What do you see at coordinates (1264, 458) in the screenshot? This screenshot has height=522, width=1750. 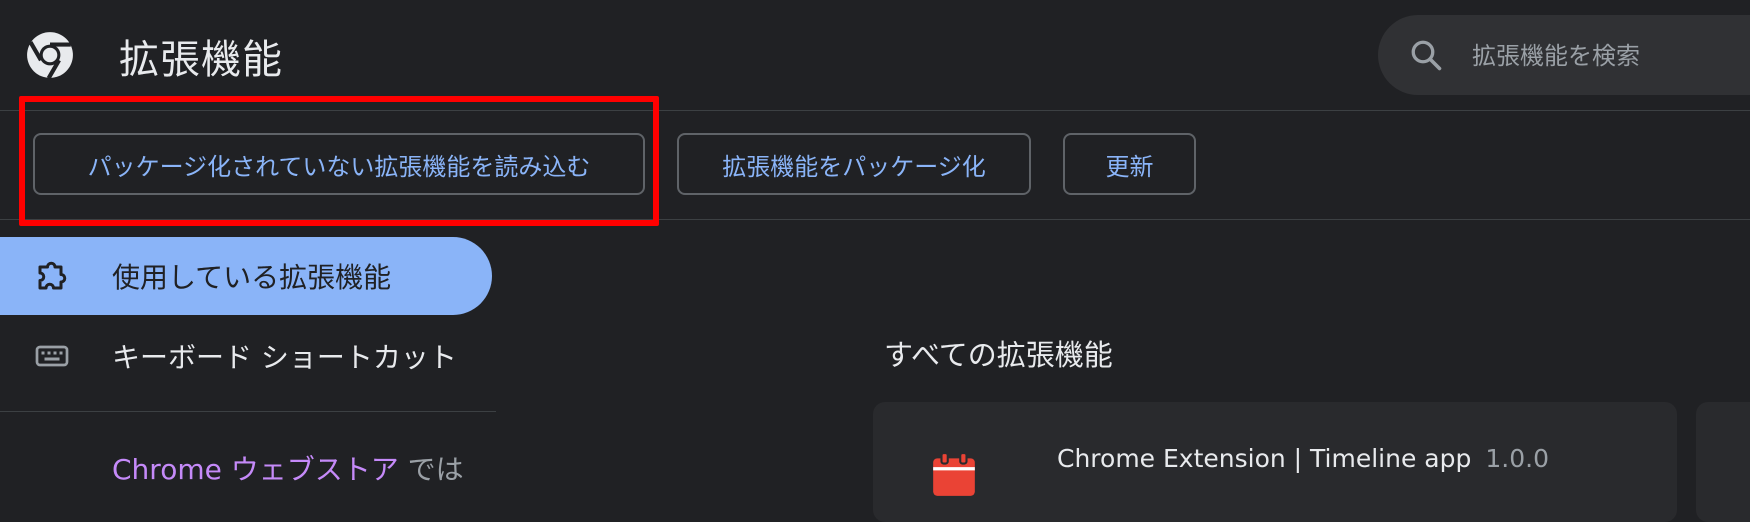 I see `extension-title: Chrome Extension | Timeline app` at bounding box center [1264, 458].